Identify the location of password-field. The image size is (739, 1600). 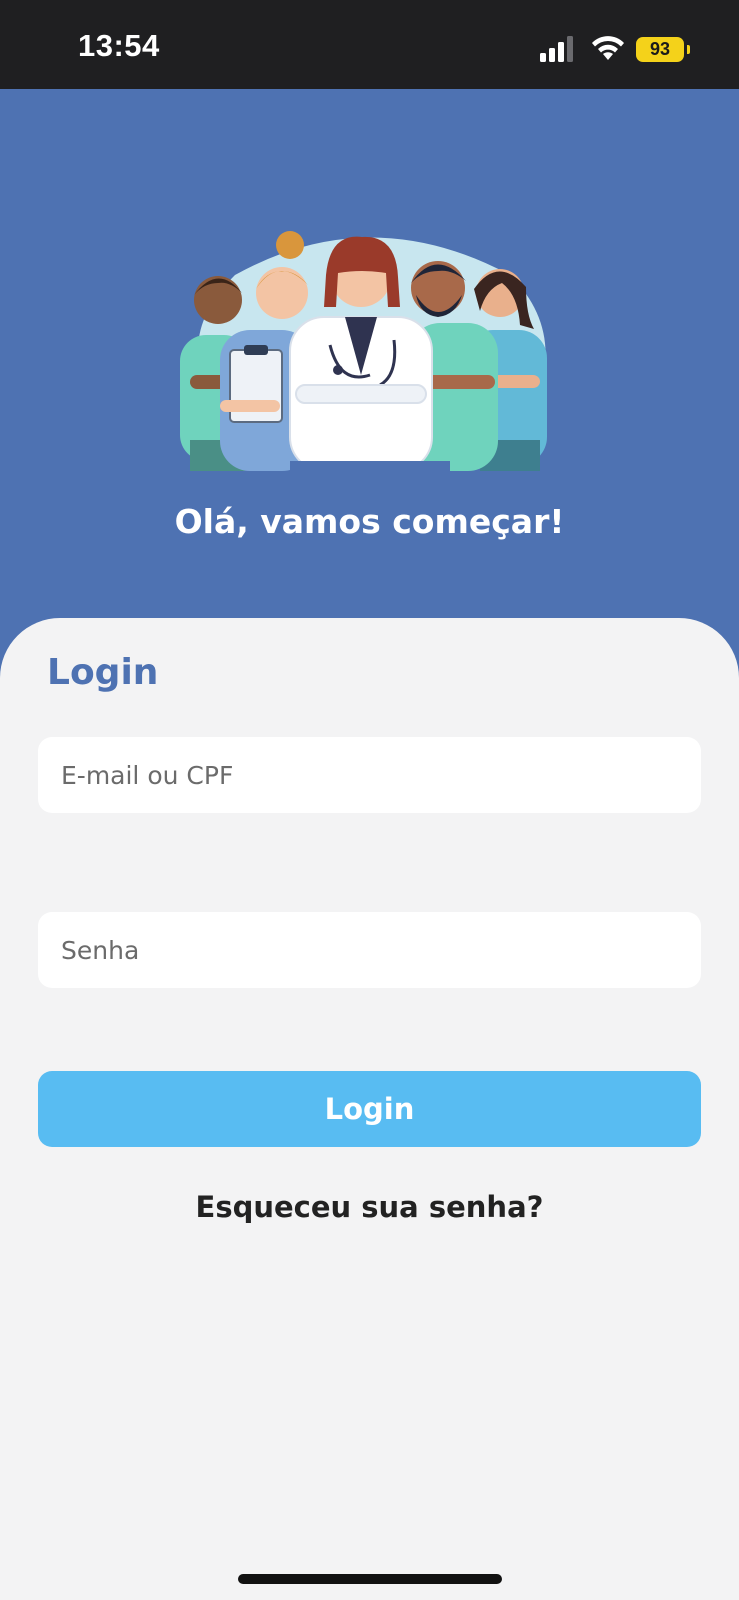
(369, 950).